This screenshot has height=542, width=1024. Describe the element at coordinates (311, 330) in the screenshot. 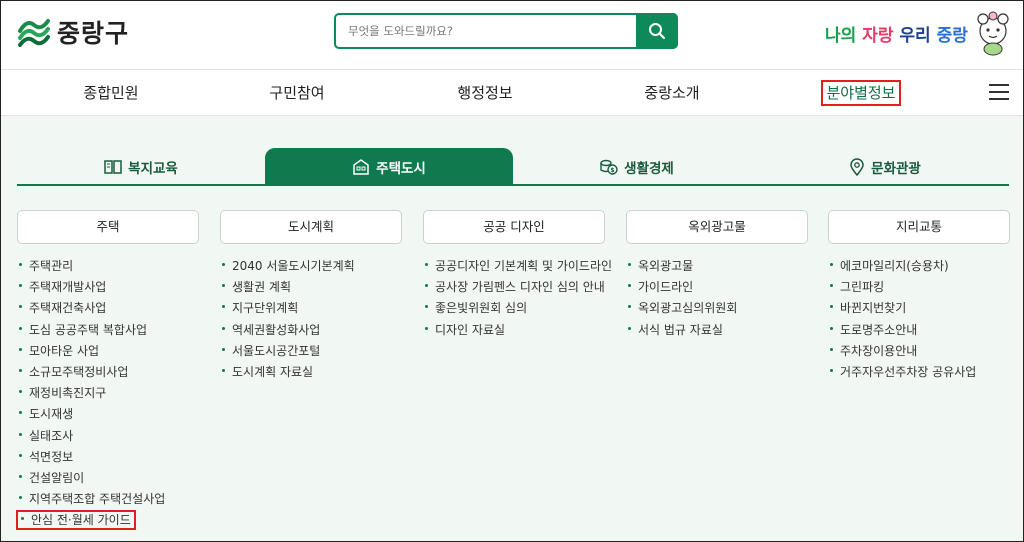

I see `list-item: 역세권활성화사업` at that location.